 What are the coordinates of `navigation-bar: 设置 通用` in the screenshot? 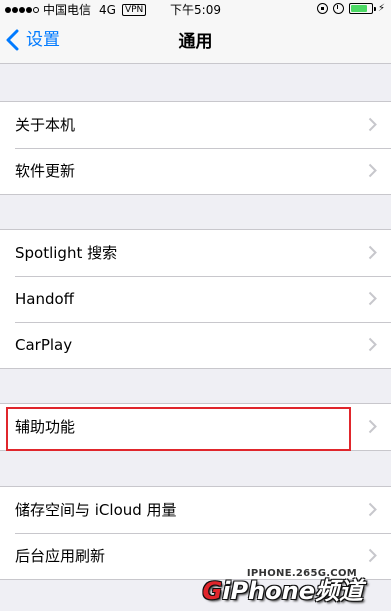 It's located at (195, 42).